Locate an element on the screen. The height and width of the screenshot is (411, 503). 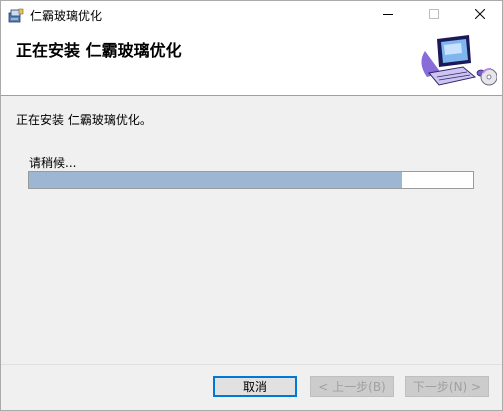
footer-divider is located at coordinates (251, 364).